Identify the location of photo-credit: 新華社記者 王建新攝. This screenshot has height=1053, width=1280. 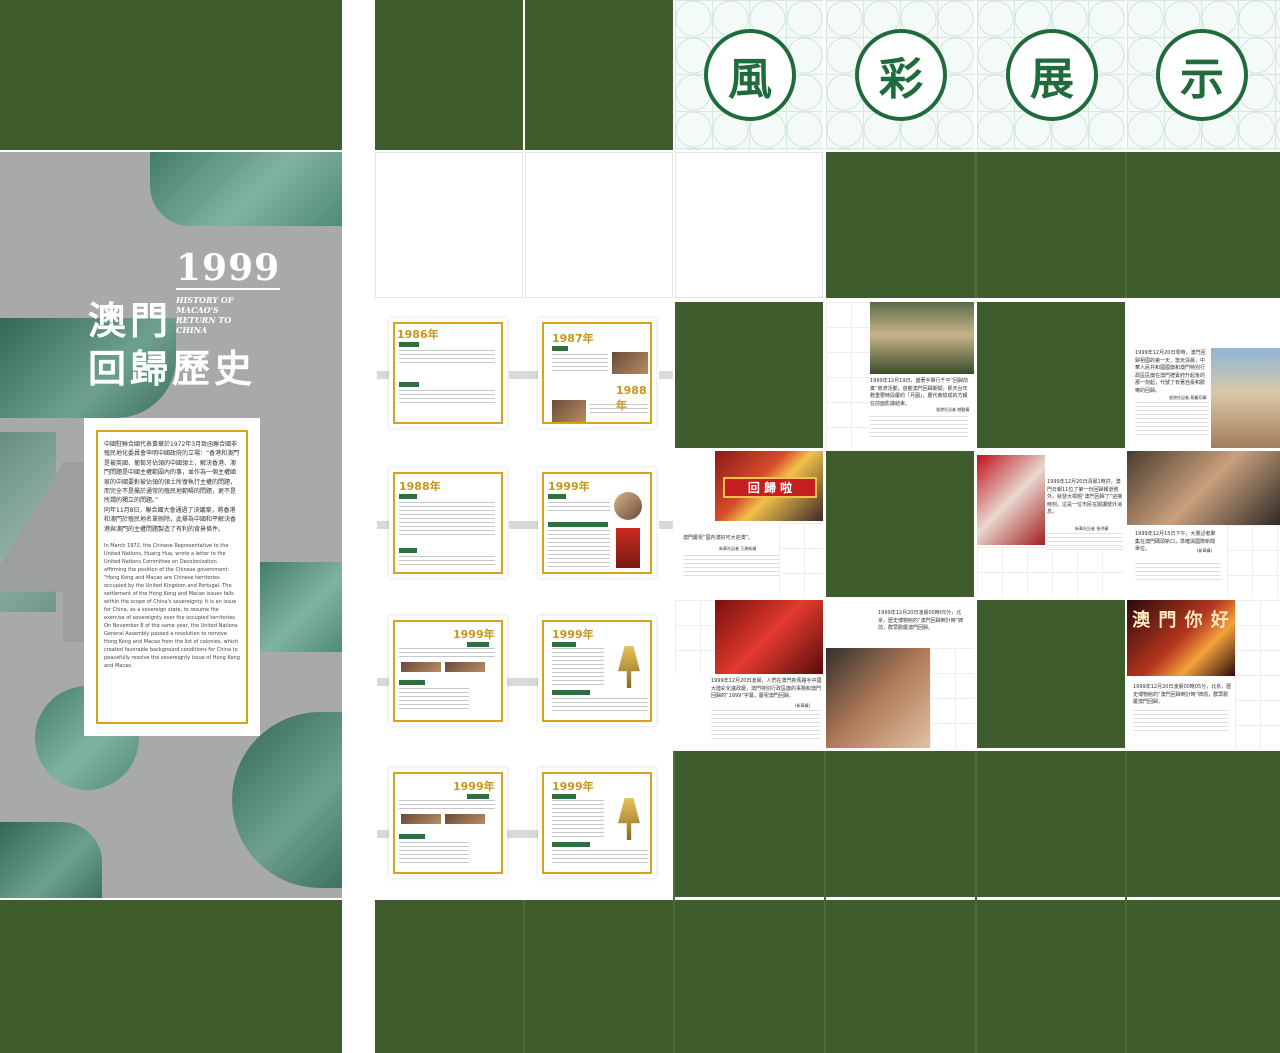
(738, 548).